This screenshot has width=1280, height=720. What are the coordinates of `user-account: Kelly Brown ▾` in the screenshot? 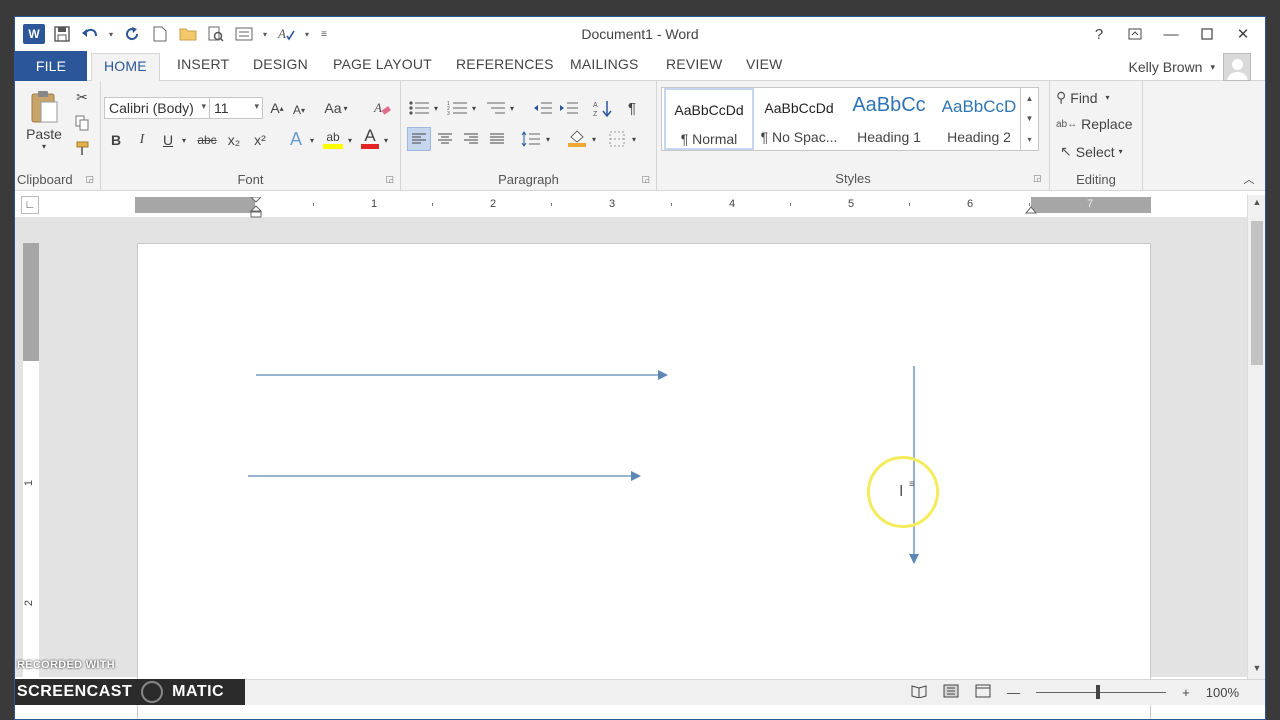 It's located at (1190, 67).